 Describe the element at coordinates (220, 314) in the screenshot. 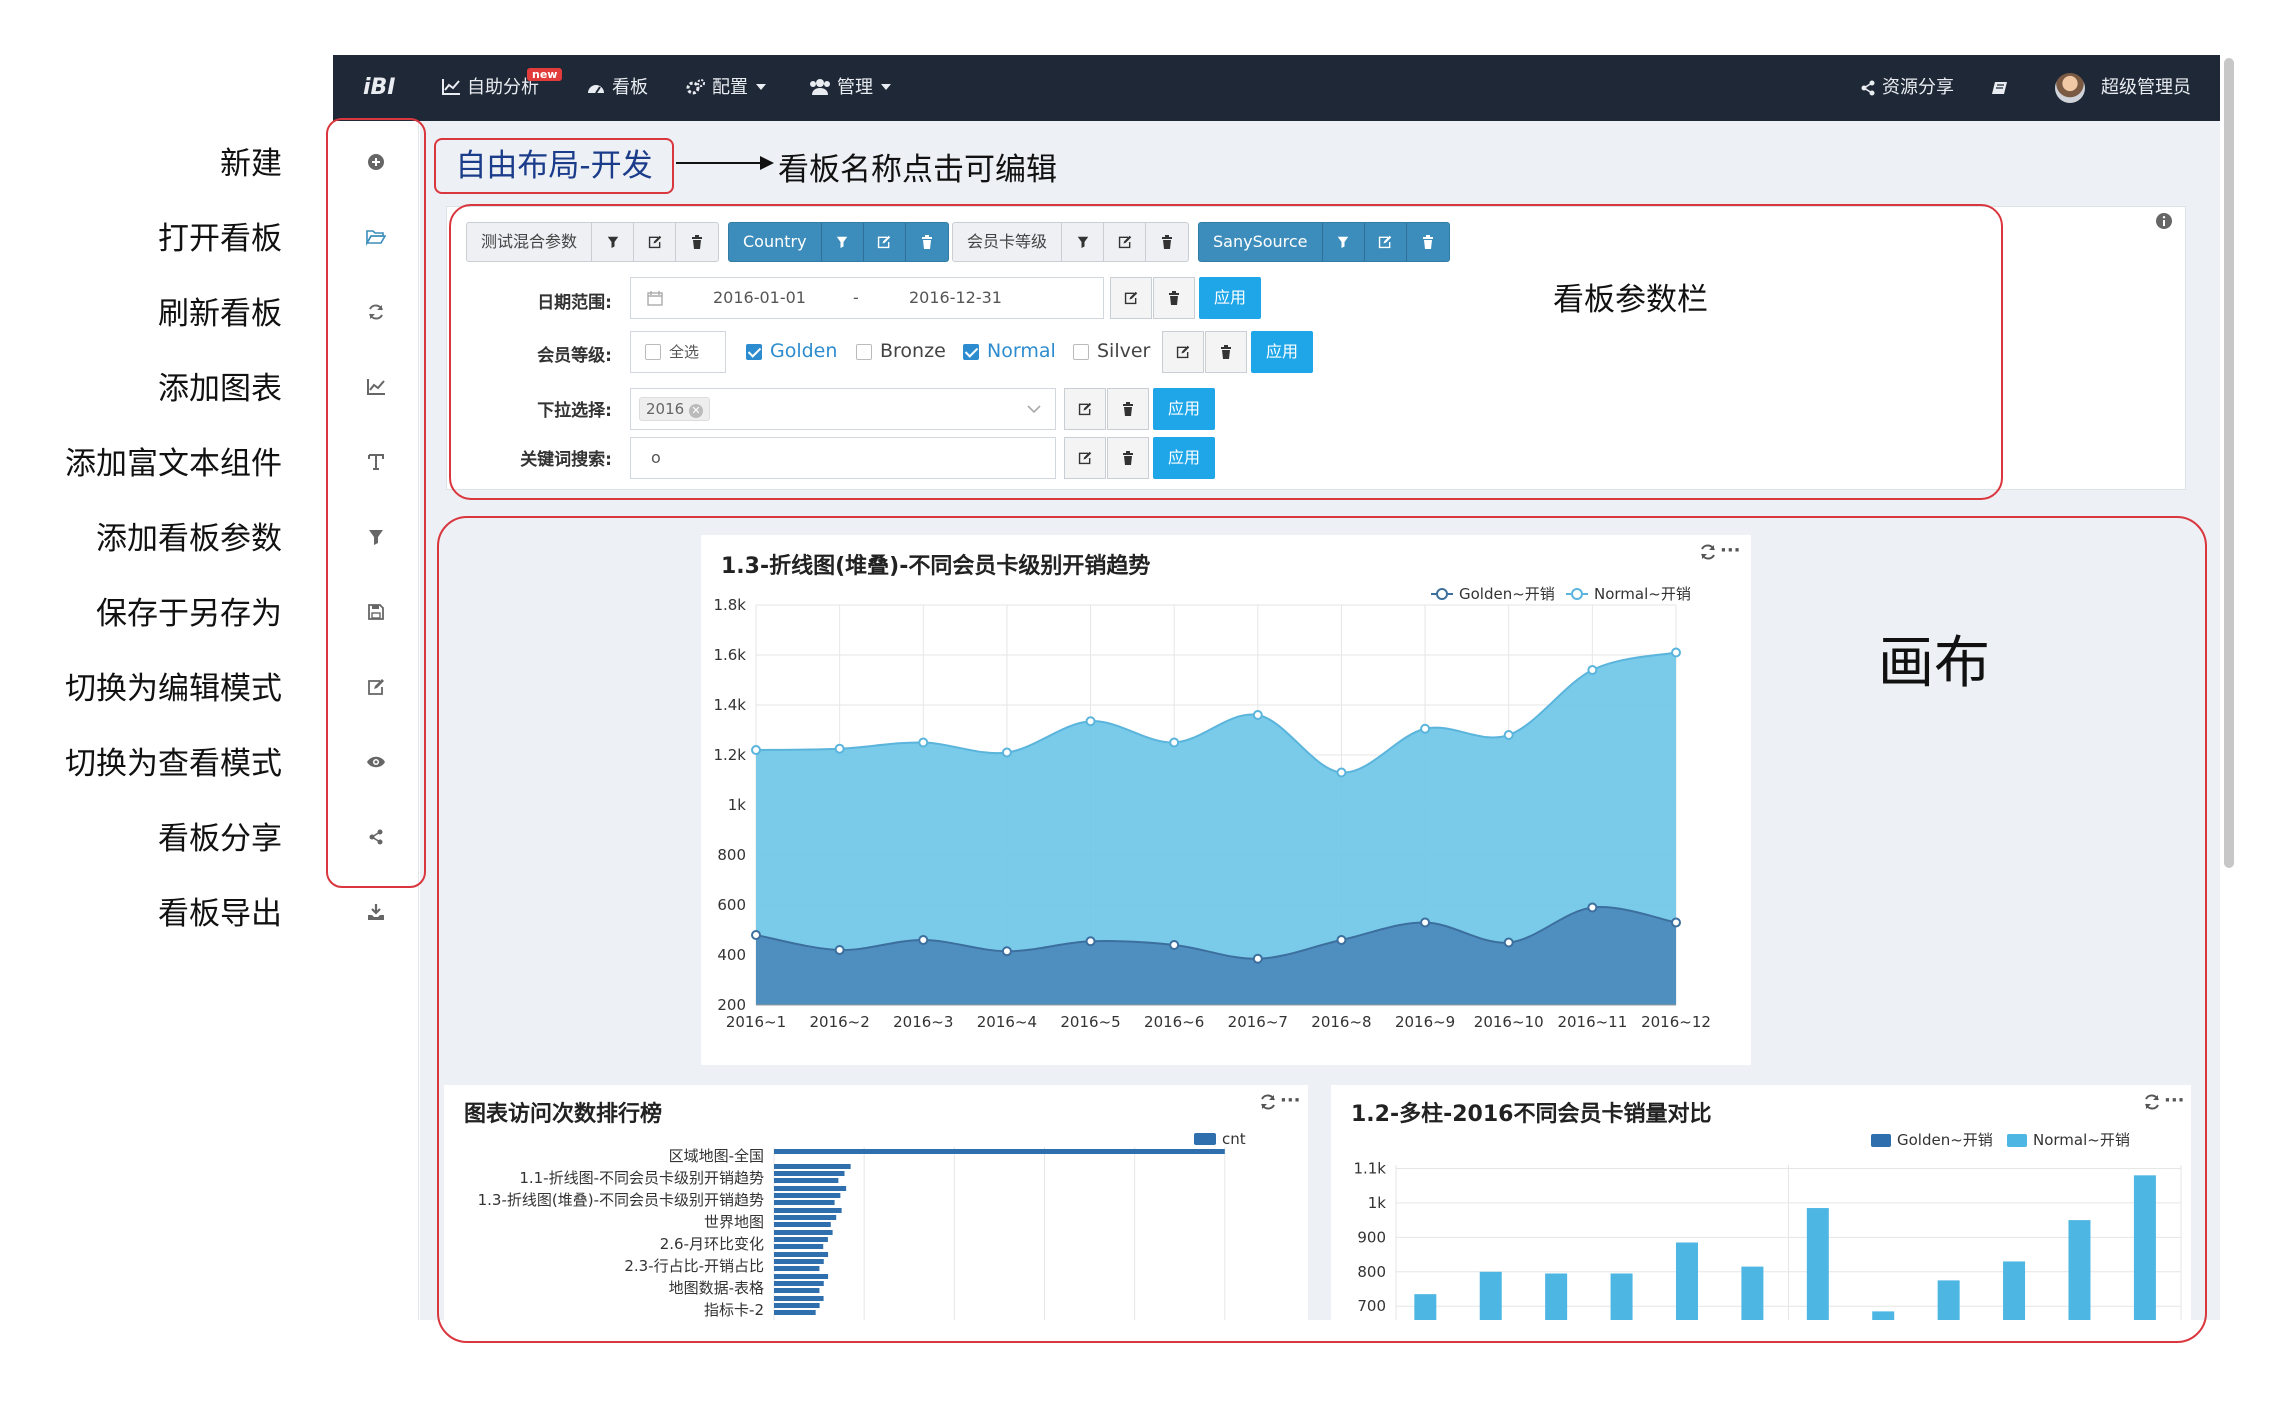

I see `annotation-refresh-board: 刷新看板` at that location.